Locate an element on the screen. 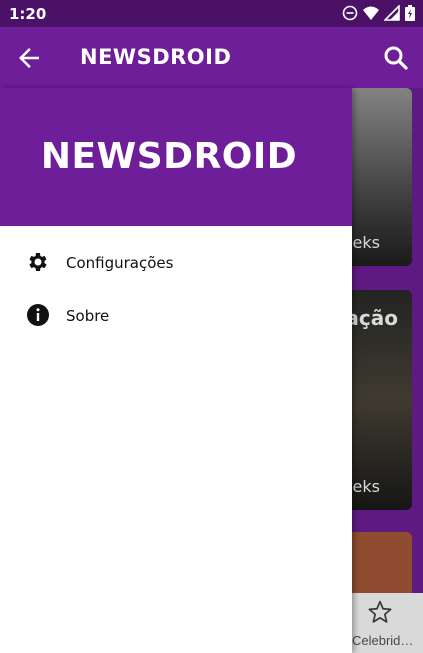  drawer-item-label: Configurações is located at coordinates (120, 263).